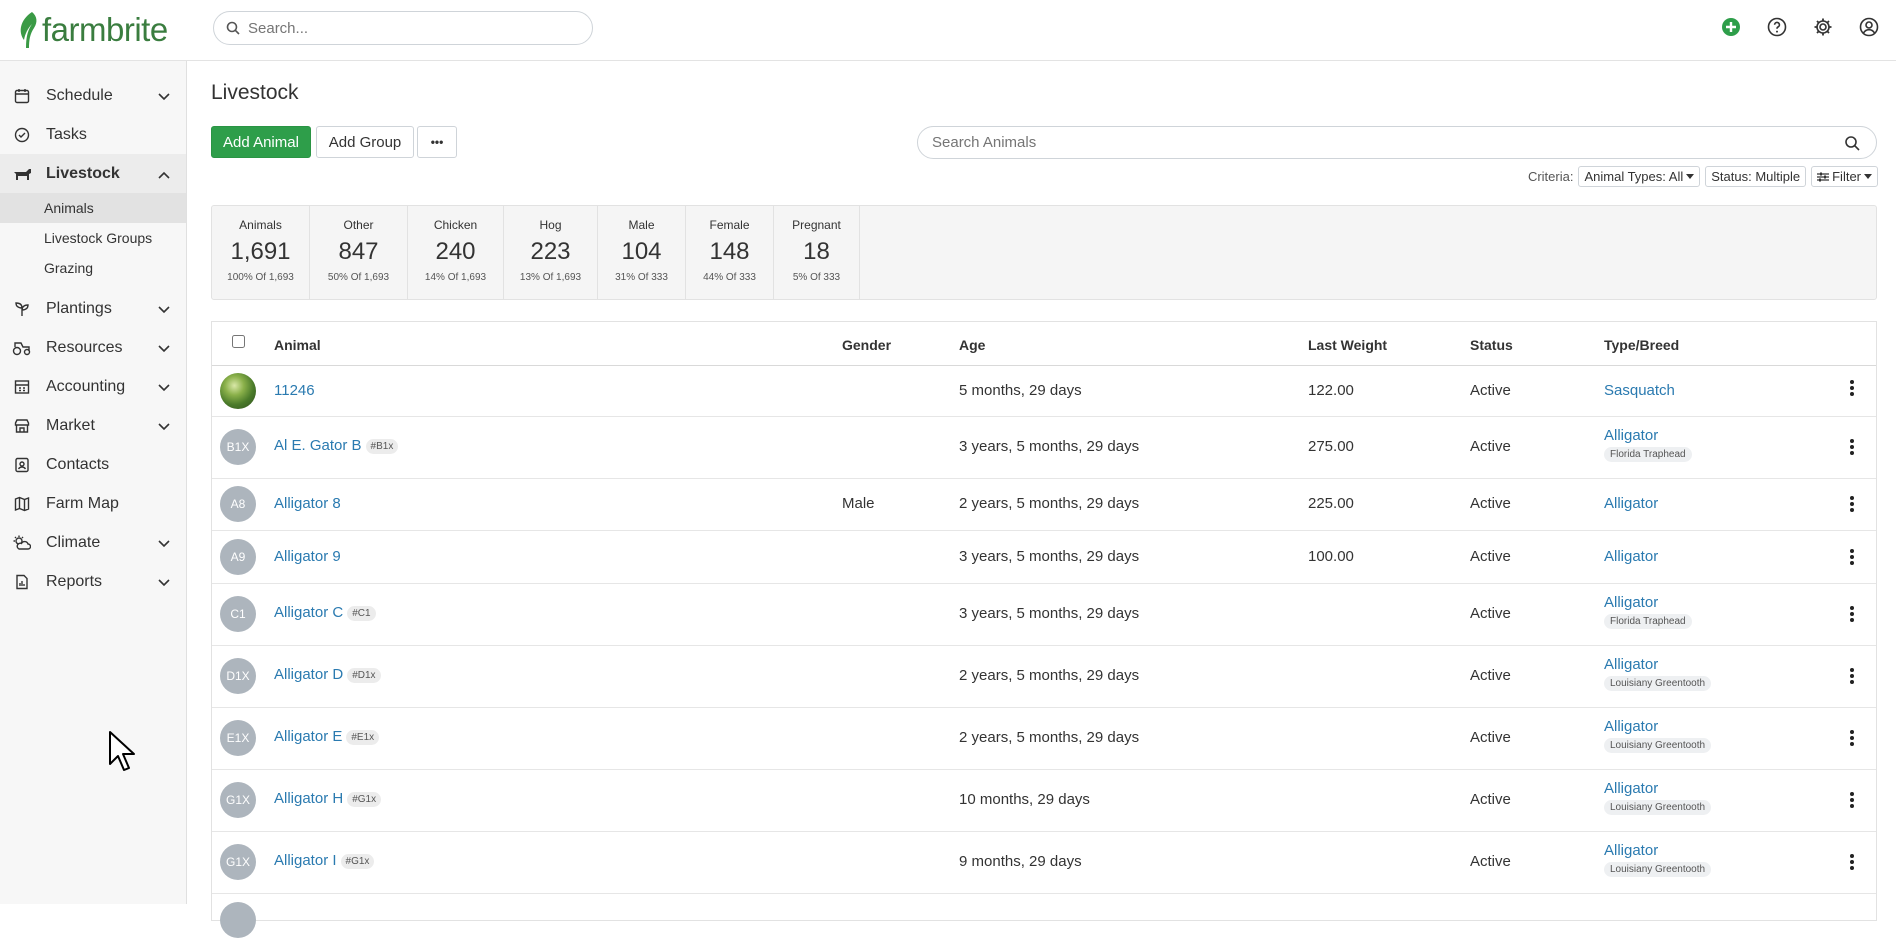 The height and width of the screenshot is (938, 1896). What do you see at coordinates (93, 347) in the screenshot?
I see `sidebar-item-resources: Resources` at bounding box center [93, 347].